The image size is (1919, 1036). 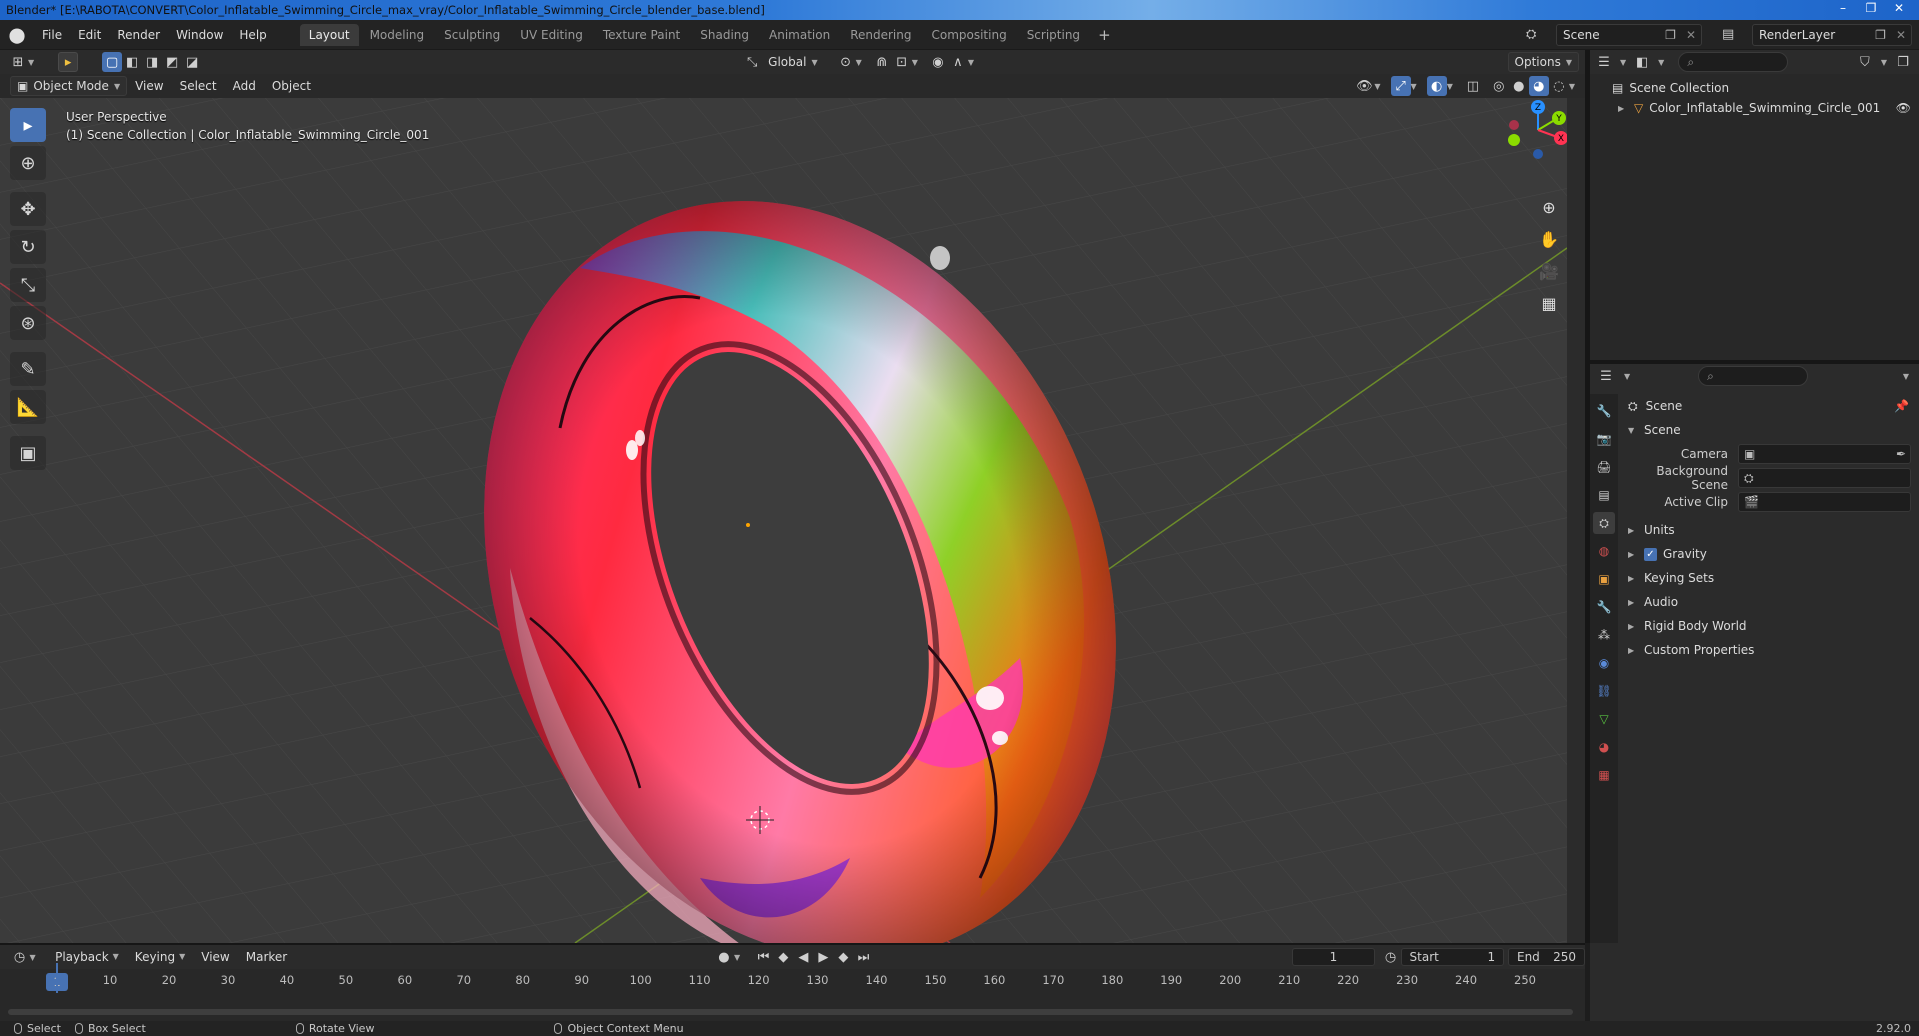 What do you see at coordinates (1604, 411) in the screenshot?
I see `tool-tab-icon: 🔧` at bounding box center [1604, 411].